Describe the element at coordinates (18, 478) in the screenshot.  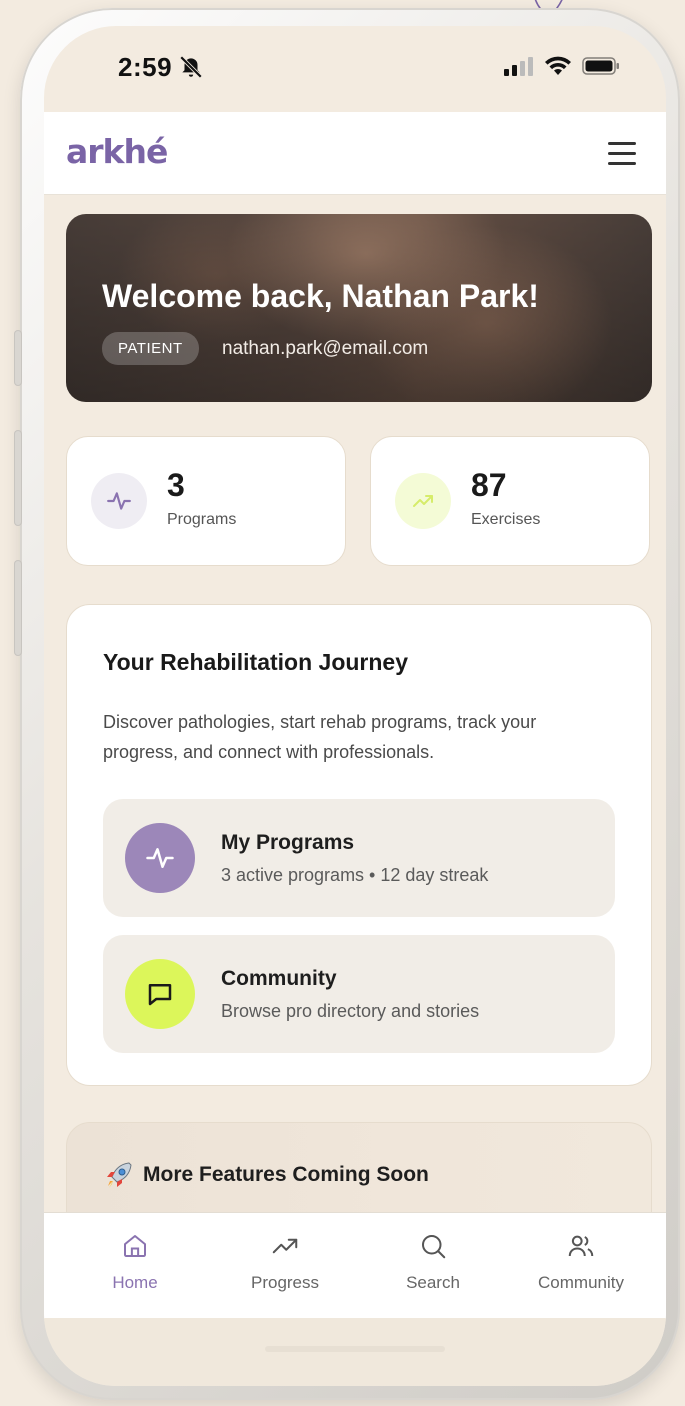
I see `phone-volume-up` at that location.